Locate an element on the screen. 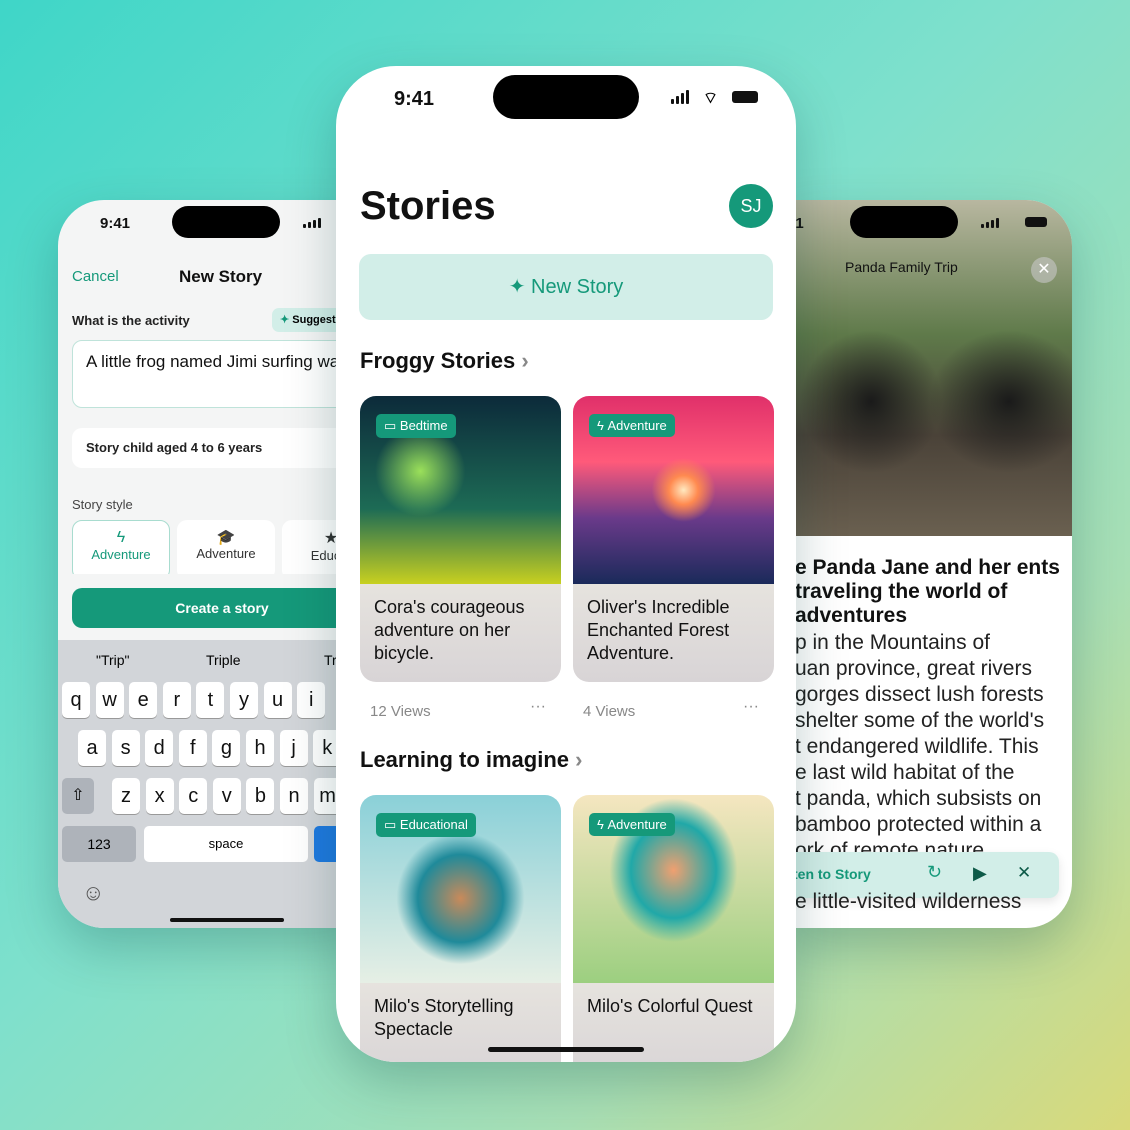 Image resolution: width=1130 pixels, height=1130 pixels. body-line: p in the Mountains of is located at coordinates (892, 642).